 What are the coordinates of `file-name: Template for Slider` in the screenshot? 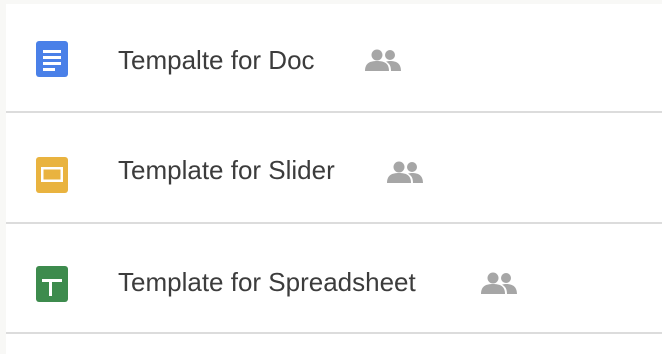 It's located at (226, 170).